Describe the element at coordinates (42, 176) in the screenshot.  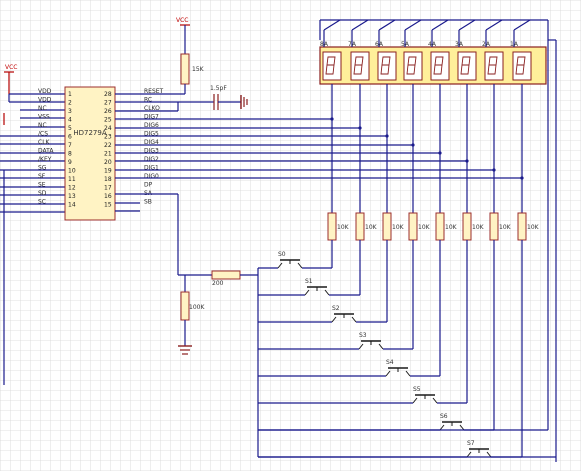
I see `pin-name-left: SF` at that location.